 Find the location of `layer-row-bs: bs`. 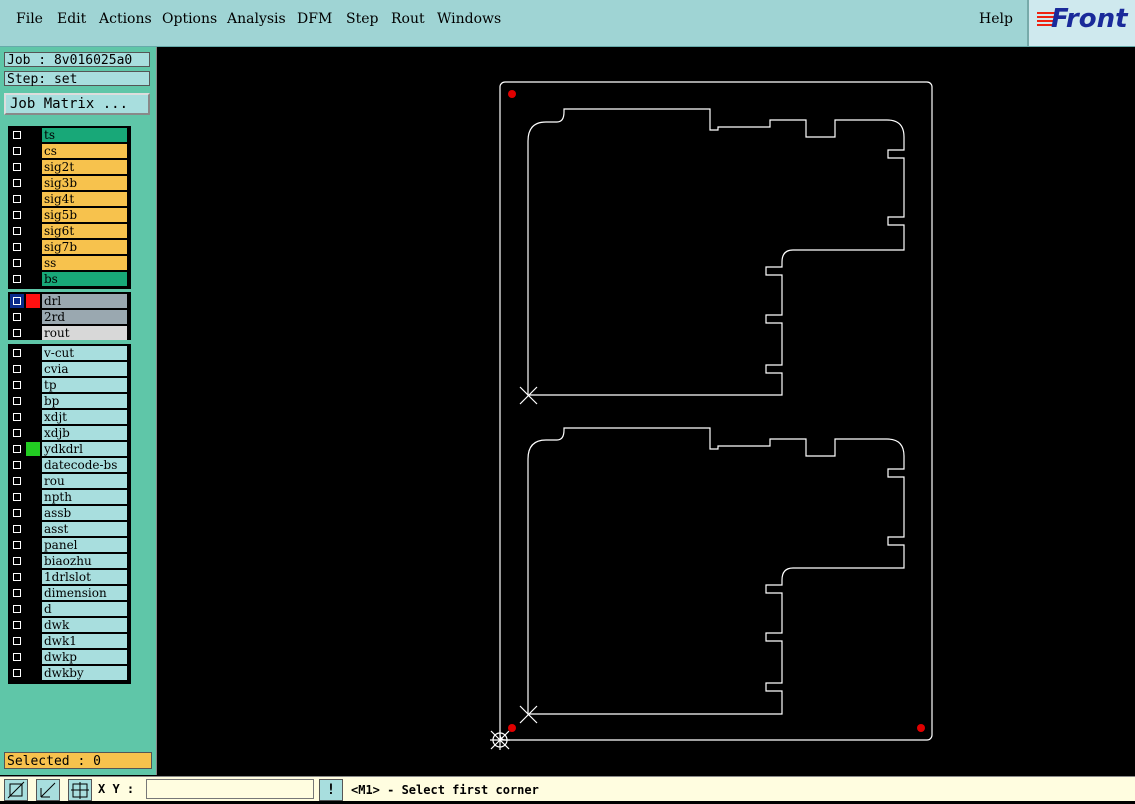

layer-row-bs: bs is located at coordinates (67, 279).